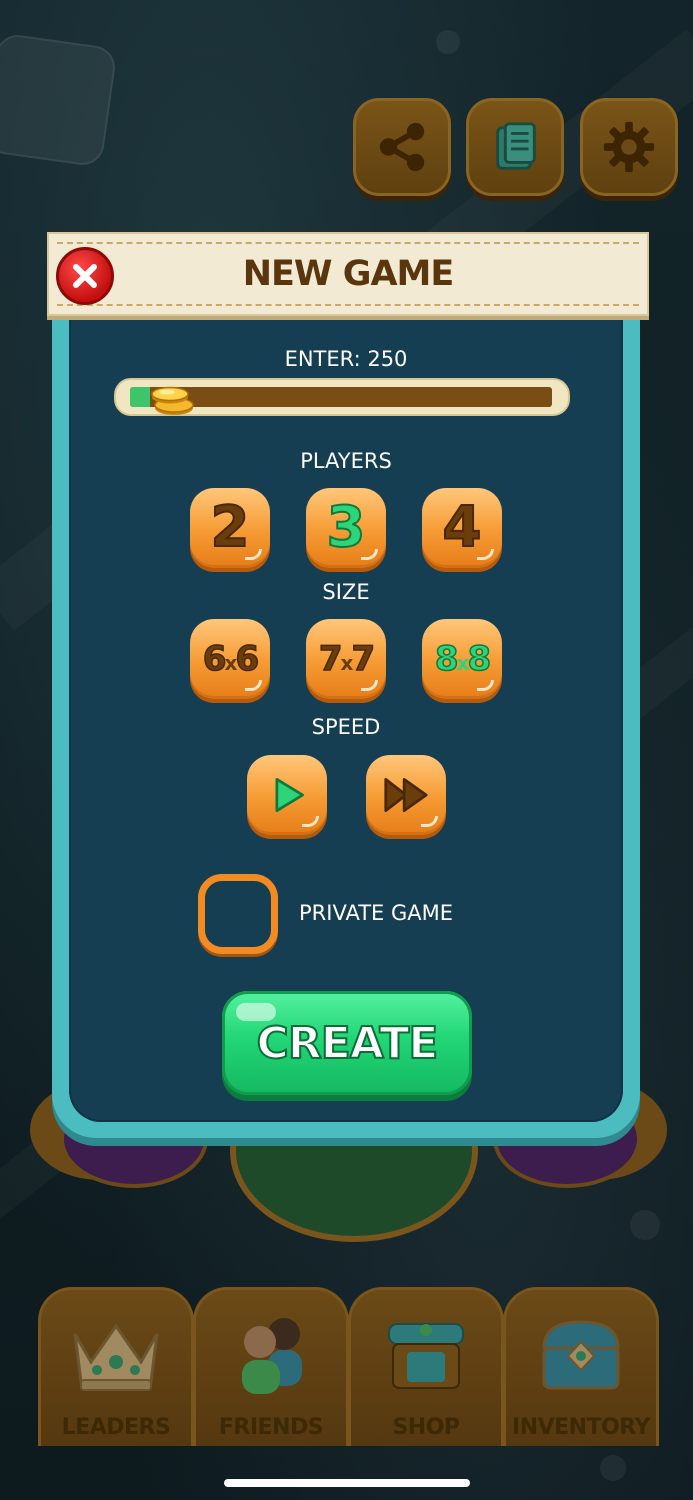  What do you see at coordinates (346, 359) in the screenshot?
I see `entry-fee-label: ENTER: 250` at bounding box center [346, 359].